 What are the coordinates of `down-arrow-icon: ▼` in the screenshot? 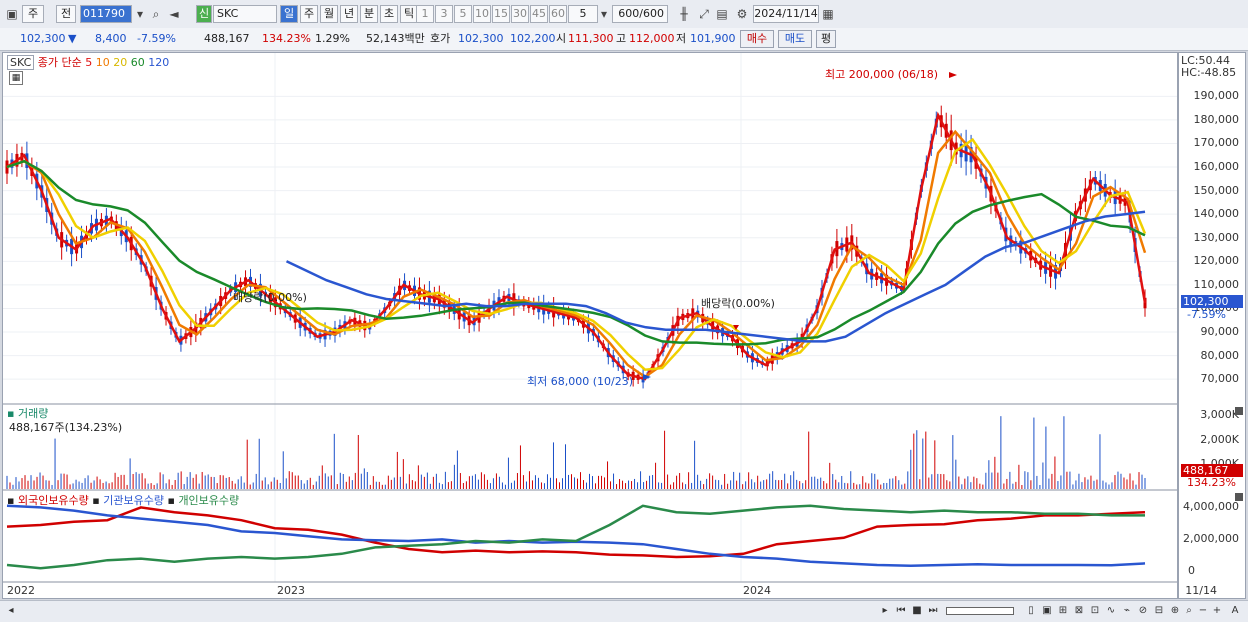 It's located at (72, 38).